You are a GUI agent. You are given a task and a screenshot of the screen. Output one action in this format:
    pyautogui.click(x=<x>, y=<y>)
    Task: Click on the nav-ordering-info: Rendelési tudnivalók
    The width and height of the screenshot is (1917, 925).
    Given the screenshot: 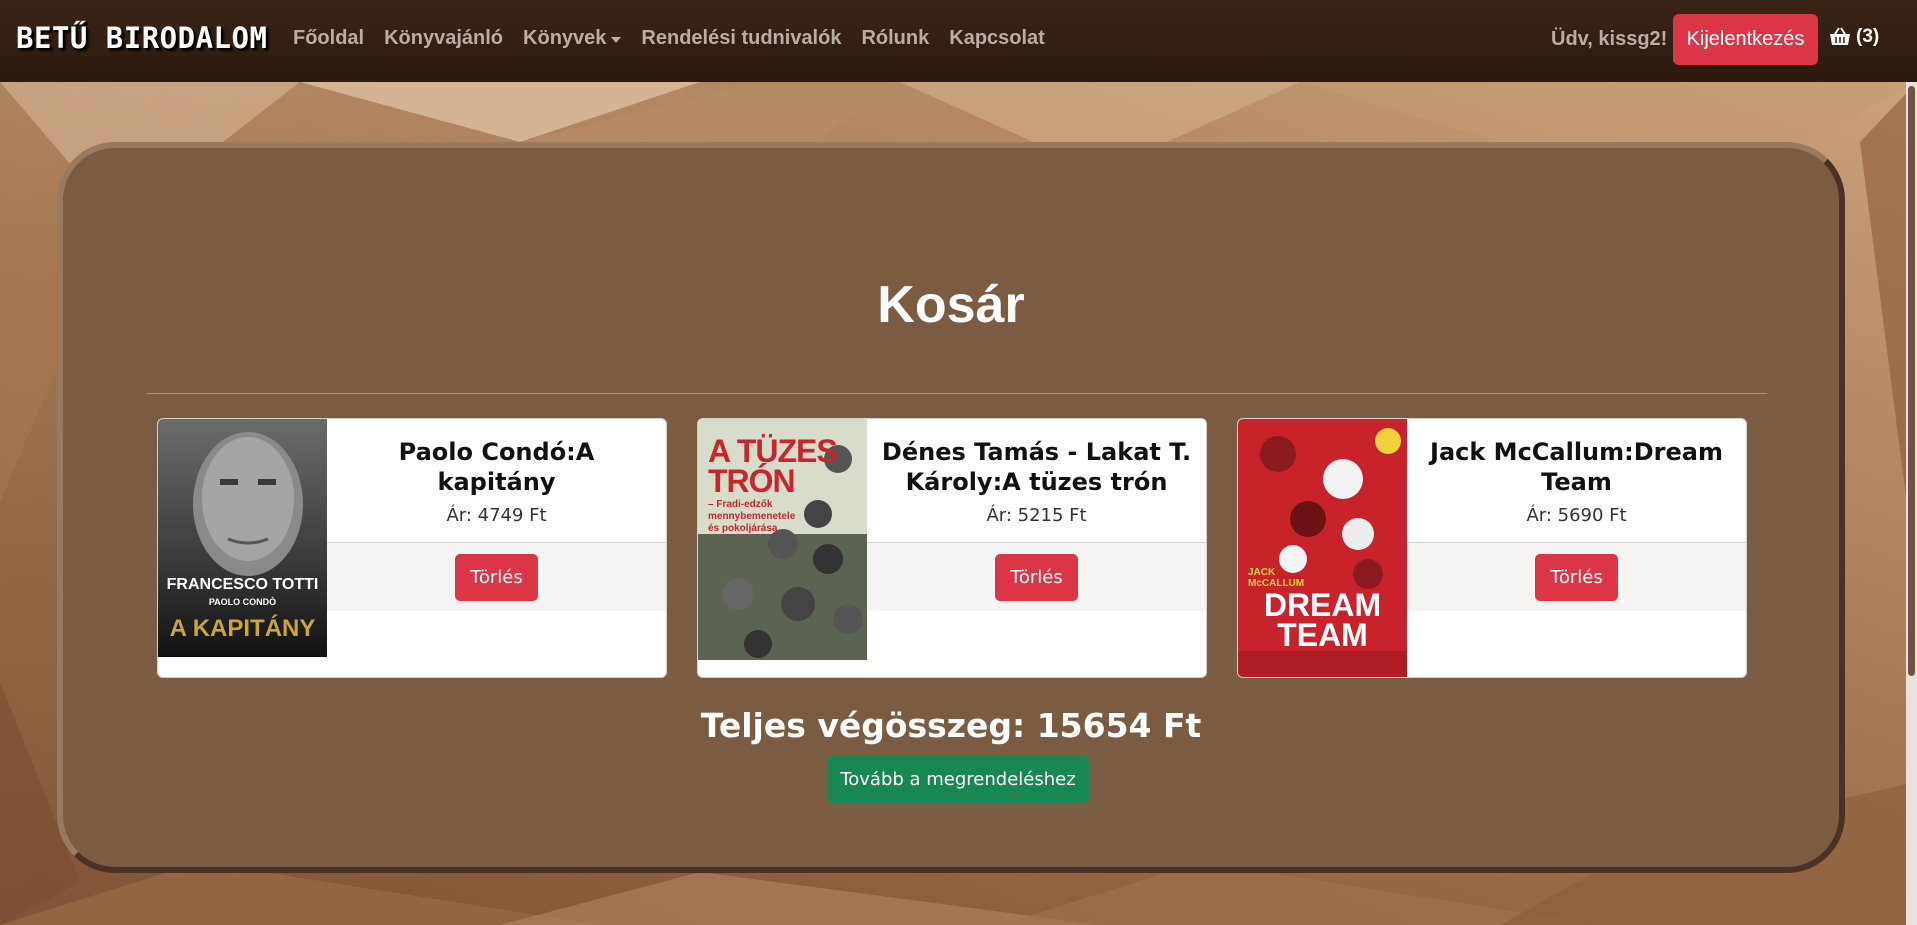 What is the action you would take?
    pyautogui.click(x=741, y=38)
    